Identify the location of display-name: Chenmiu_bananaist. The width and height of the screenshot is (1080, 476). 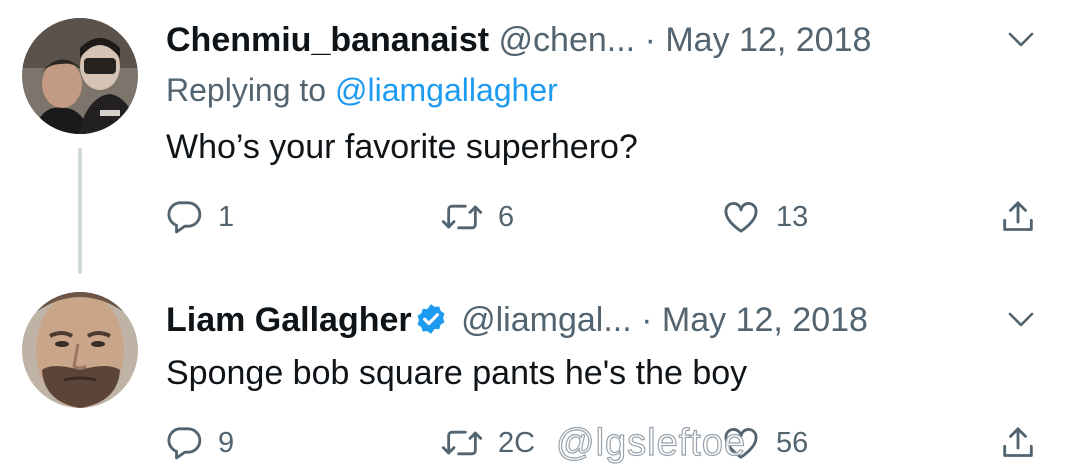
(327, 40).